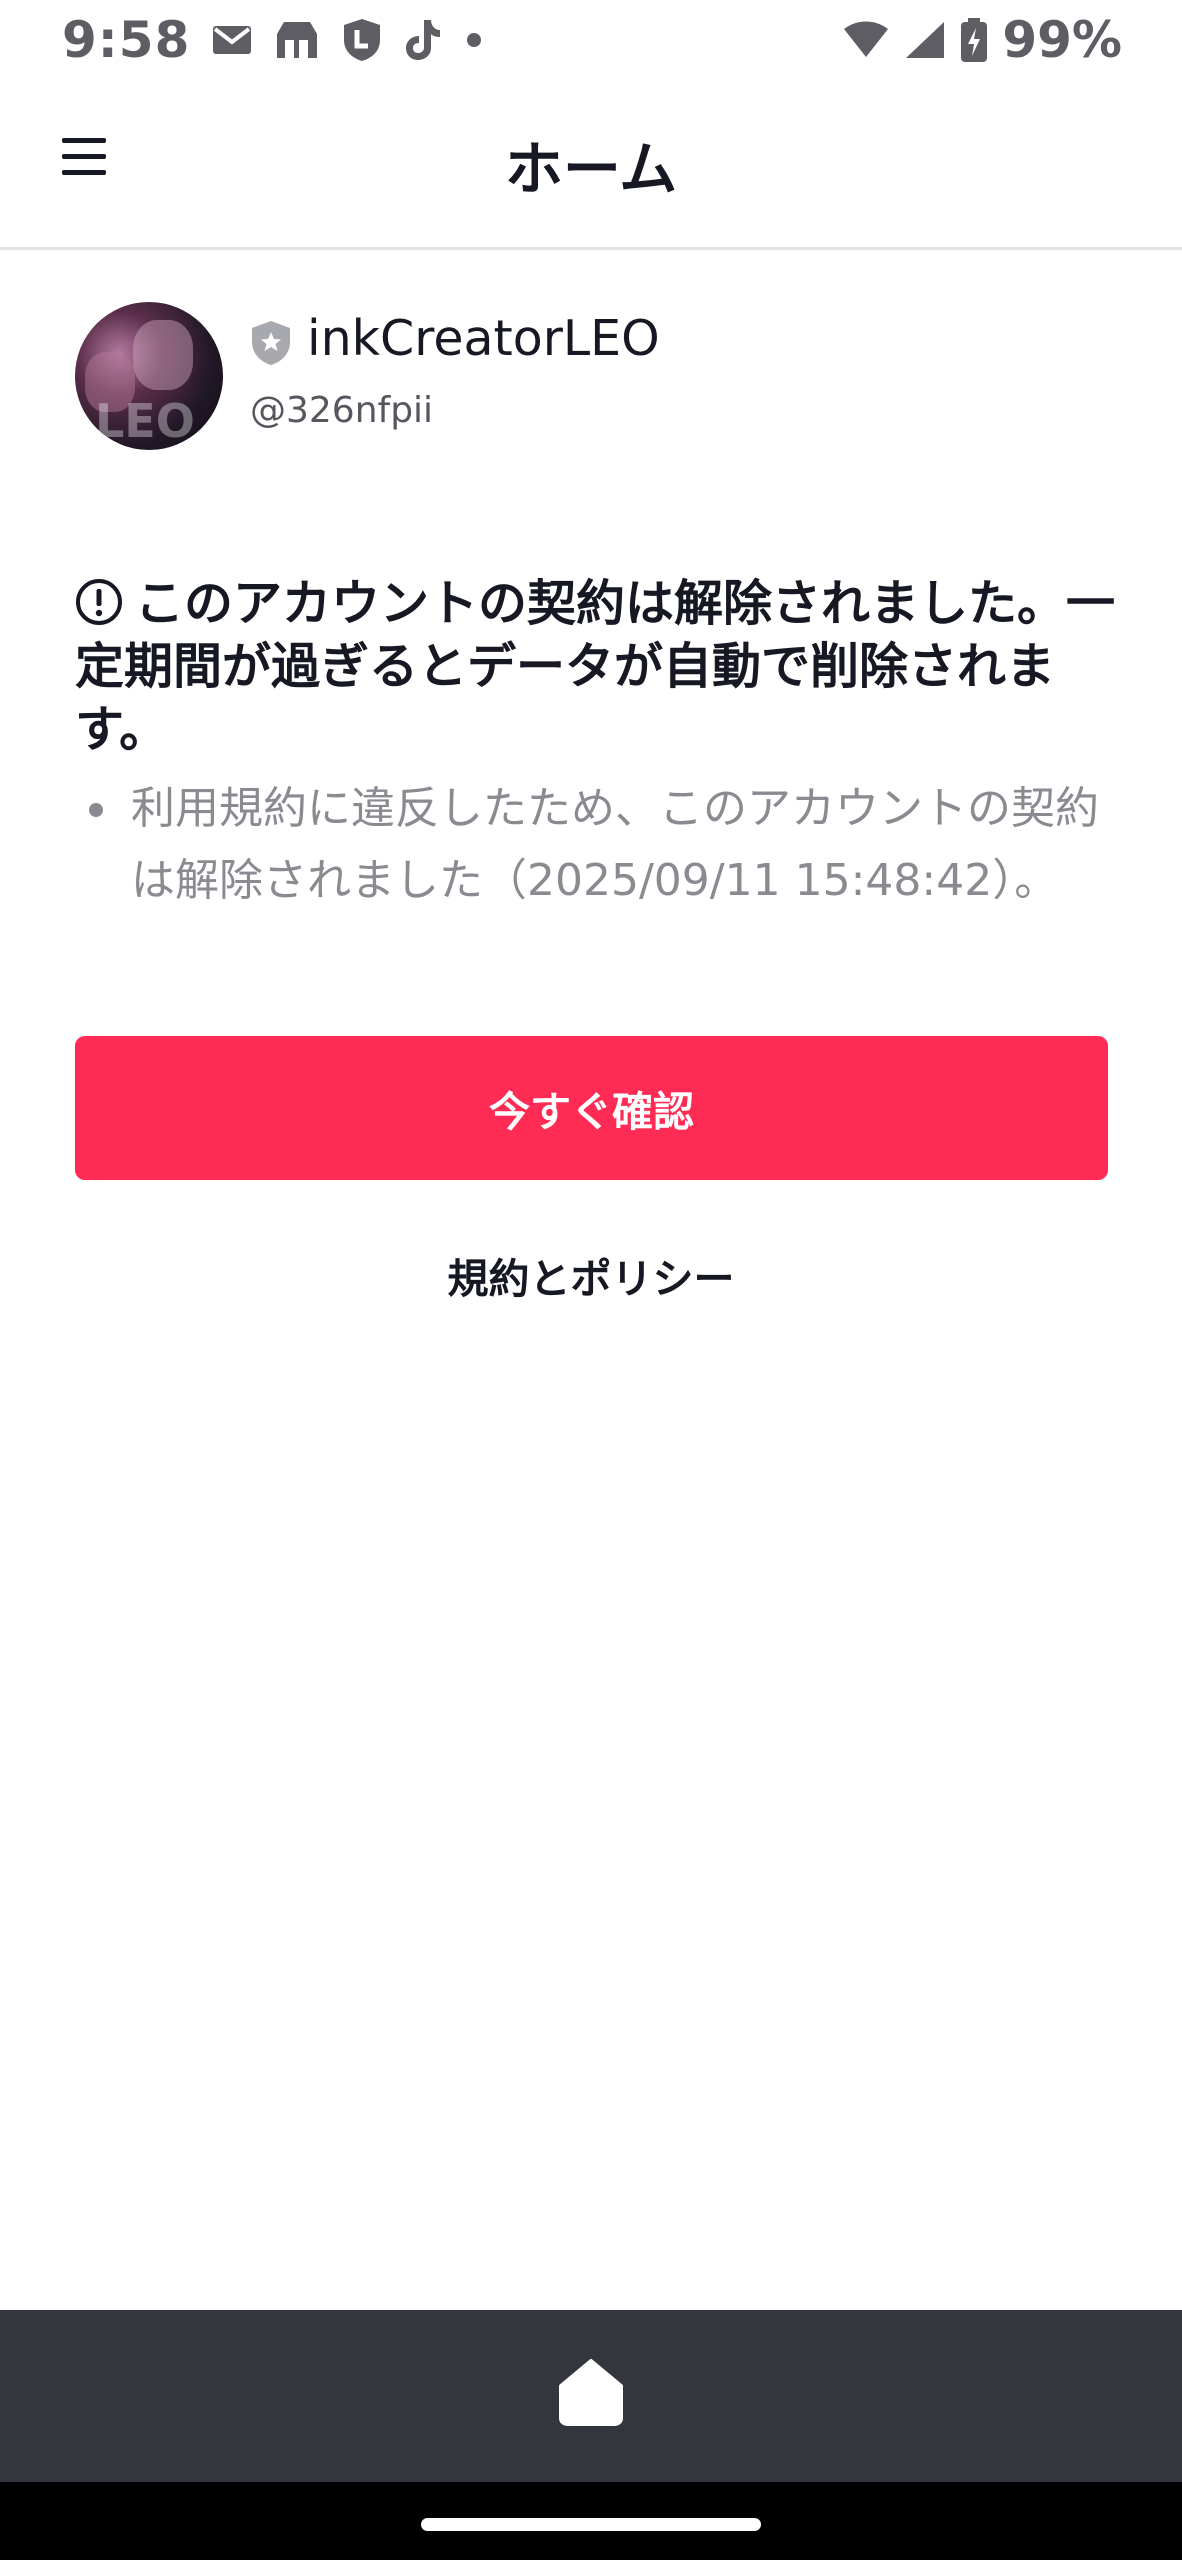 This screenshot has height=2560, width=1182. I want to click on profile-header: LEO inkCreatorLEO @326nfpii, so click(595, 377).